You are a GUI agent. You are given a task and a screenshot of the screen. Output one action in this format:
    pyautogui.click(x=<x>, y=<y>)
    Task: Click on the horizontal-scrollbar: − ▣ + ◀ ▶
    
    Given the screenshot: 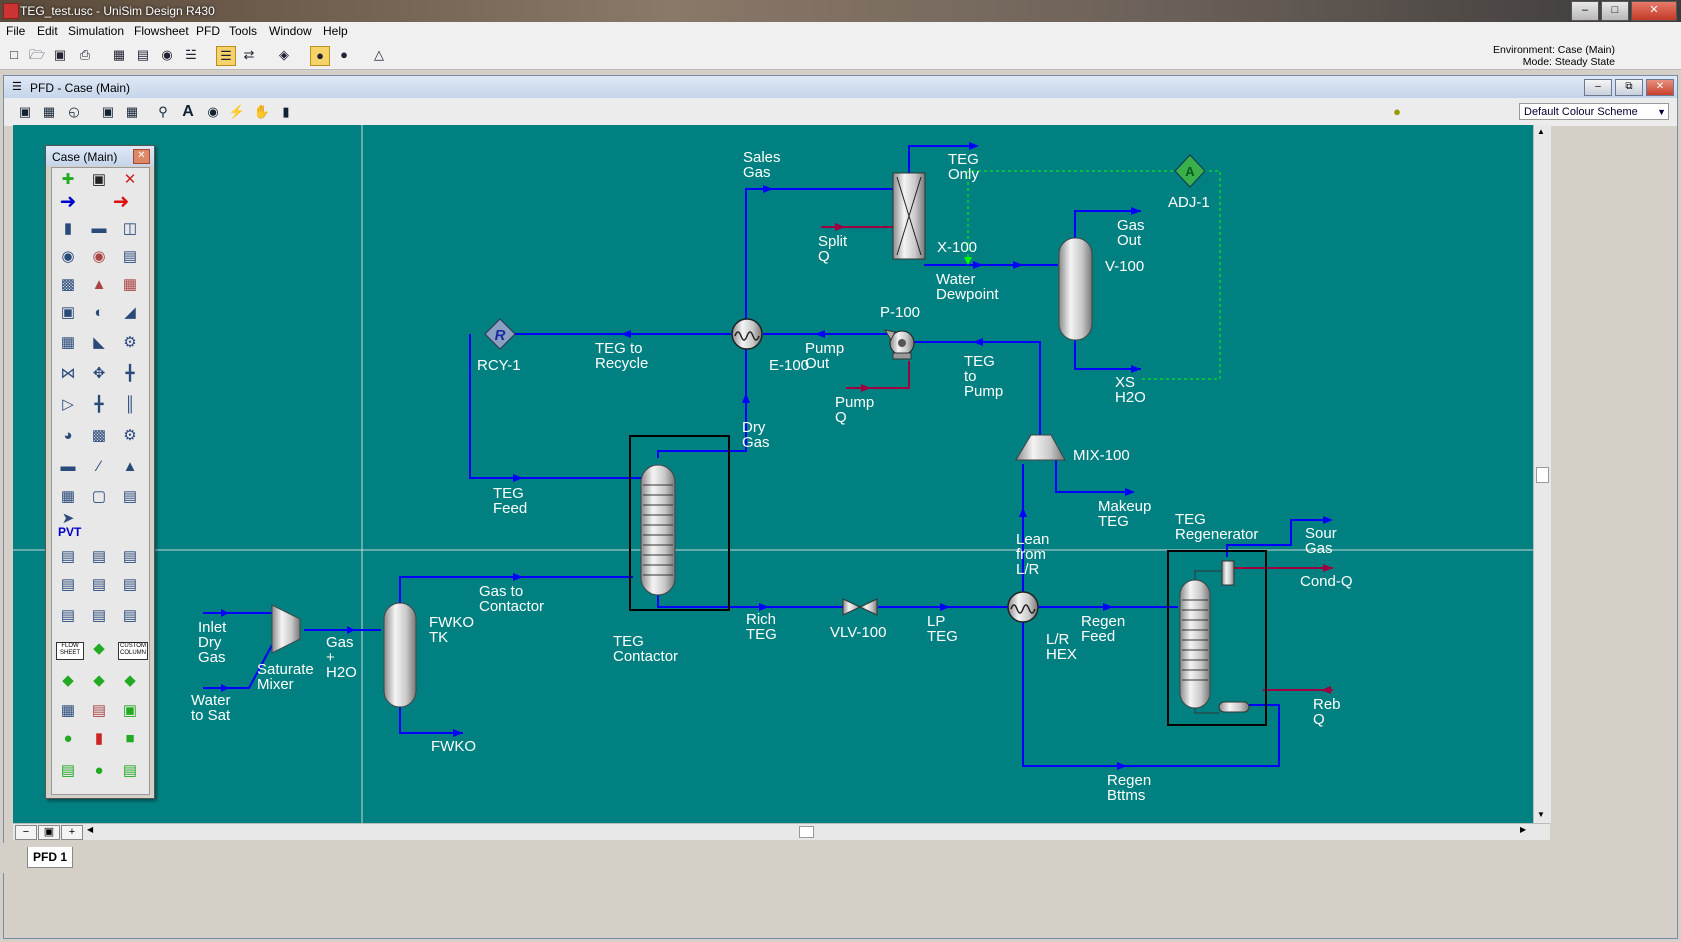 What is the action you would take?
    pyautogui.click(x=781, y=831)
    